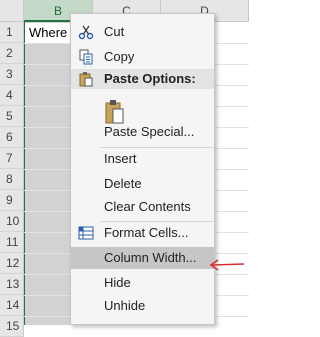 The height and width of the screenshot is (337, 320). I want to click on row-header: 3, so click(12, 74).